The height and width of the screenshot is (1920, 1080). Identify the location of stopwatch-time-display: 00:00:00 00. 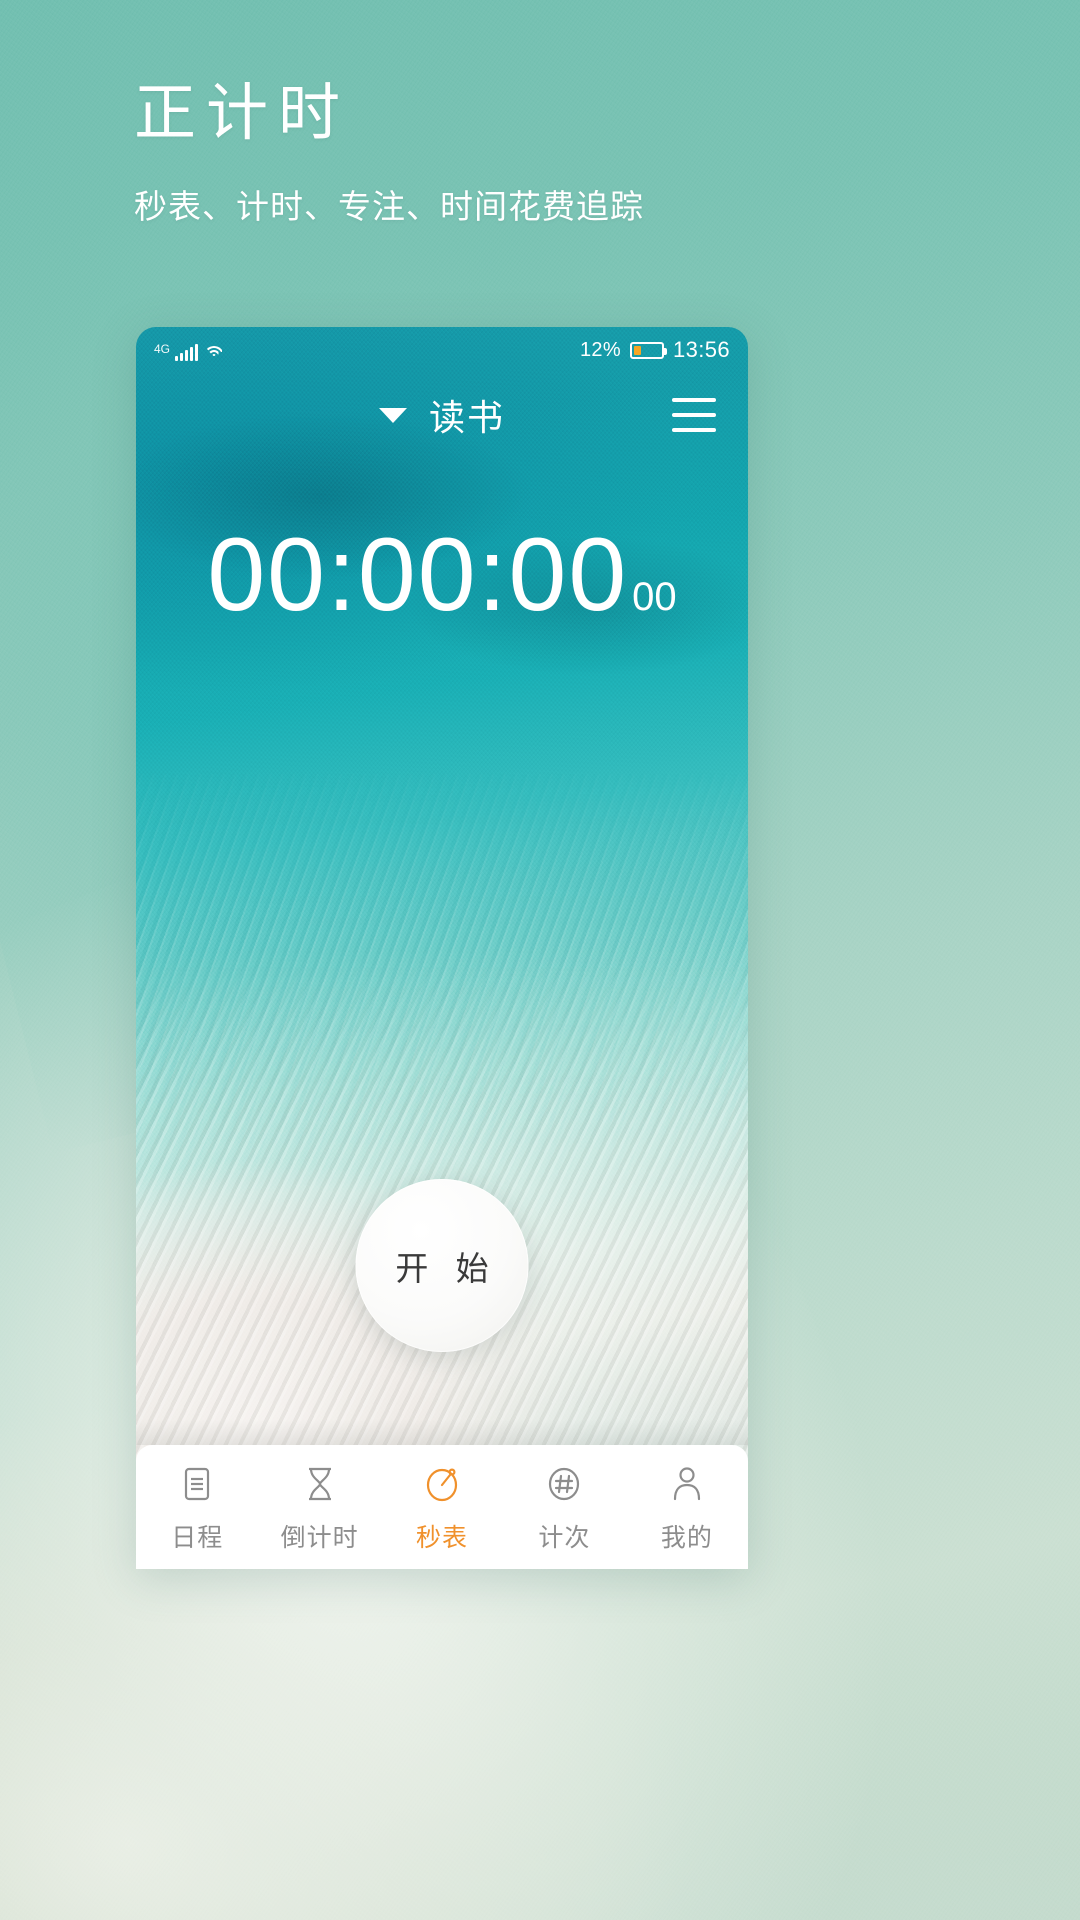
(442, 575).